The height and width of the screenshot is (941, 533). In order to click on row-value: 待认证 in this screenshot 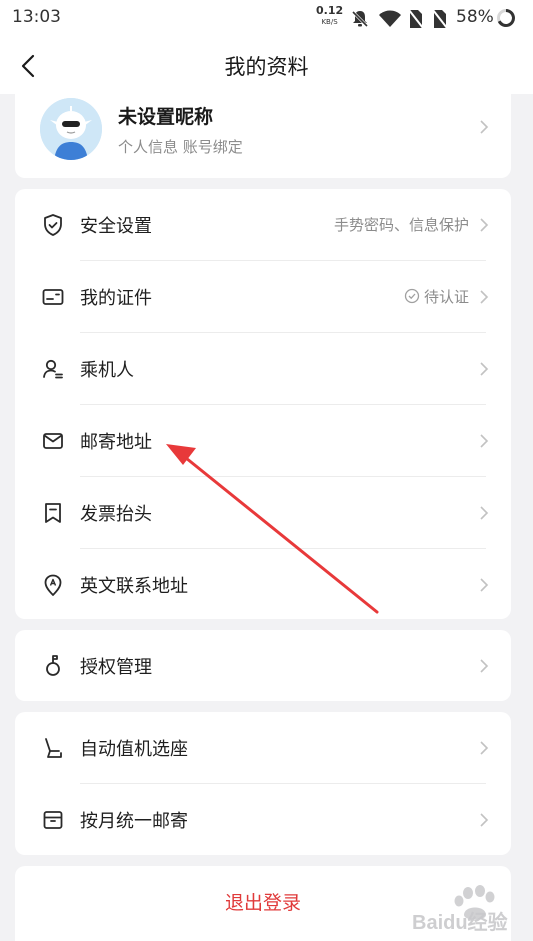, I will do `click(436, 296)`.